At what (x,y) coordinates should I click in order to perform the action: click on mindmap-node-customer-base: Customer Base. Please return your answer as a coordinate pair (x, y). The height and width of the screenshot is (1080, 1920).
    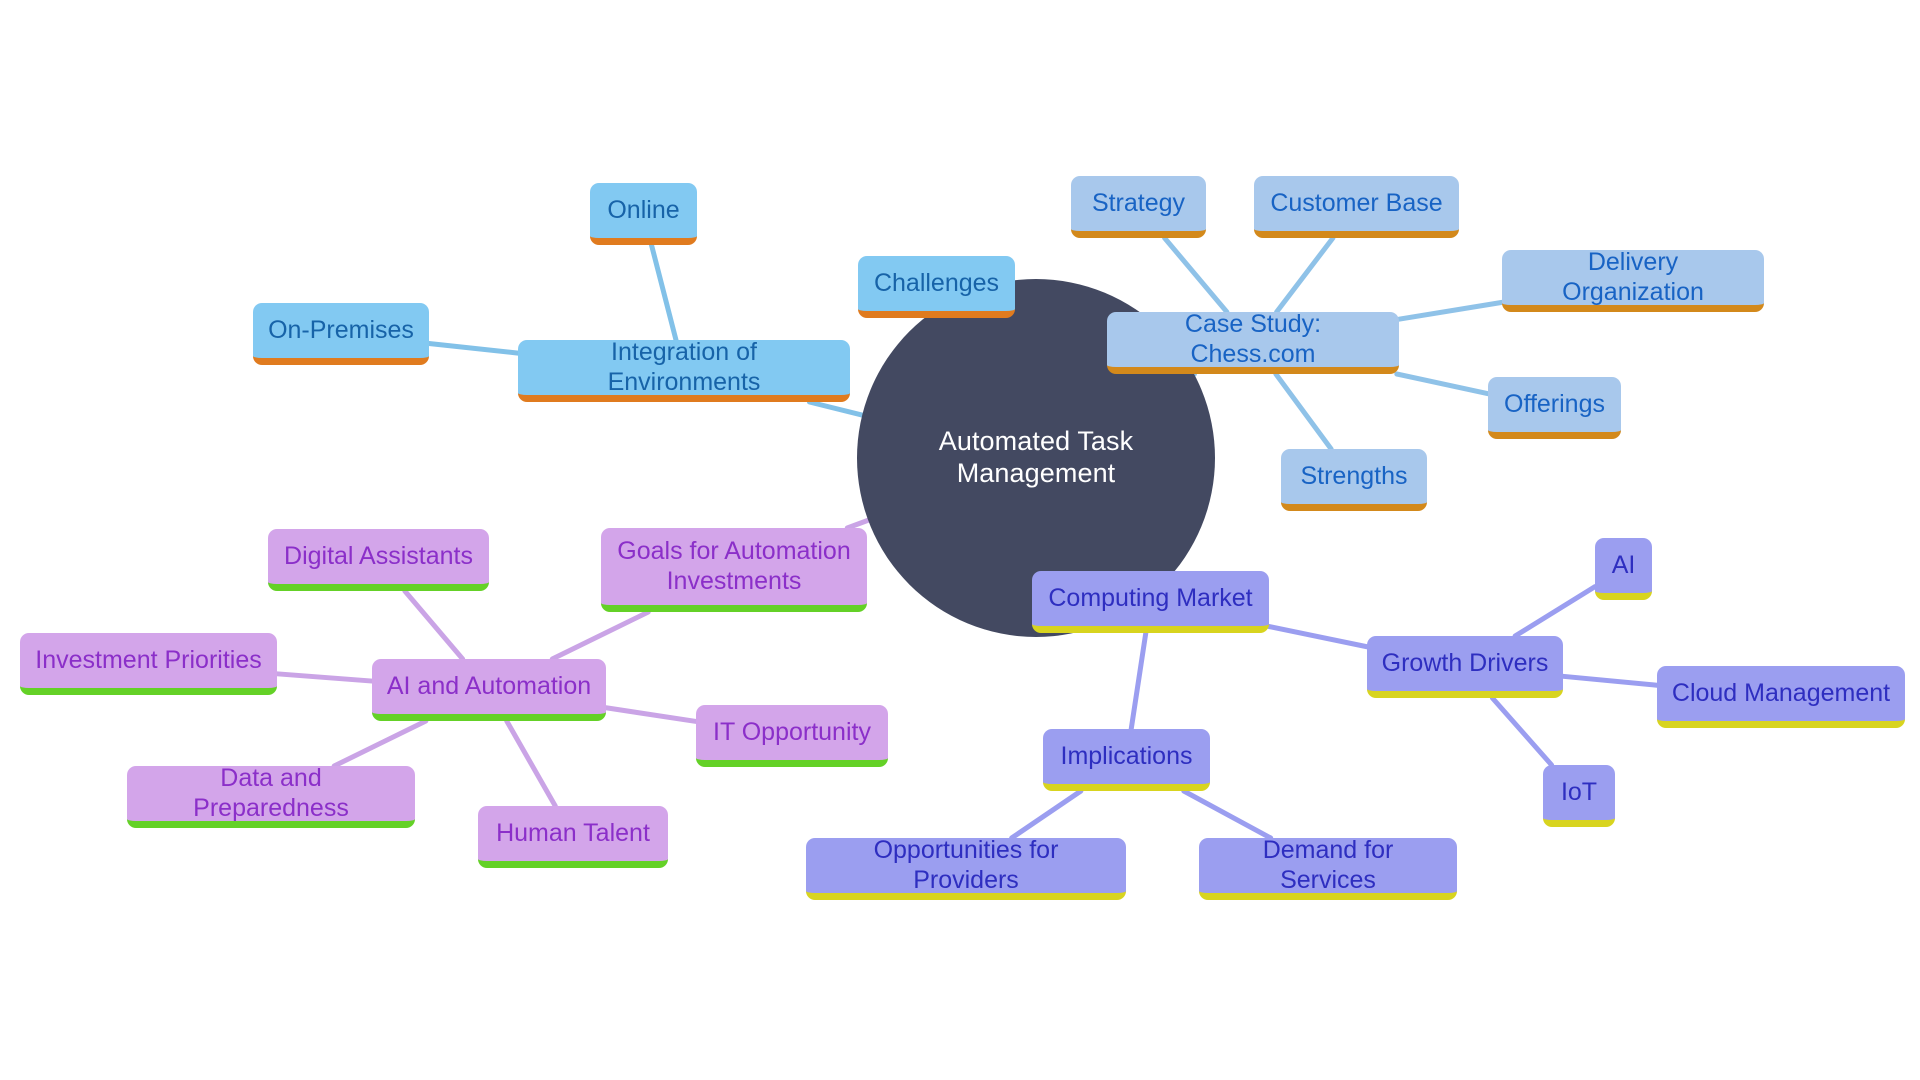
    Looking at the image, I should click on (1356, 207).